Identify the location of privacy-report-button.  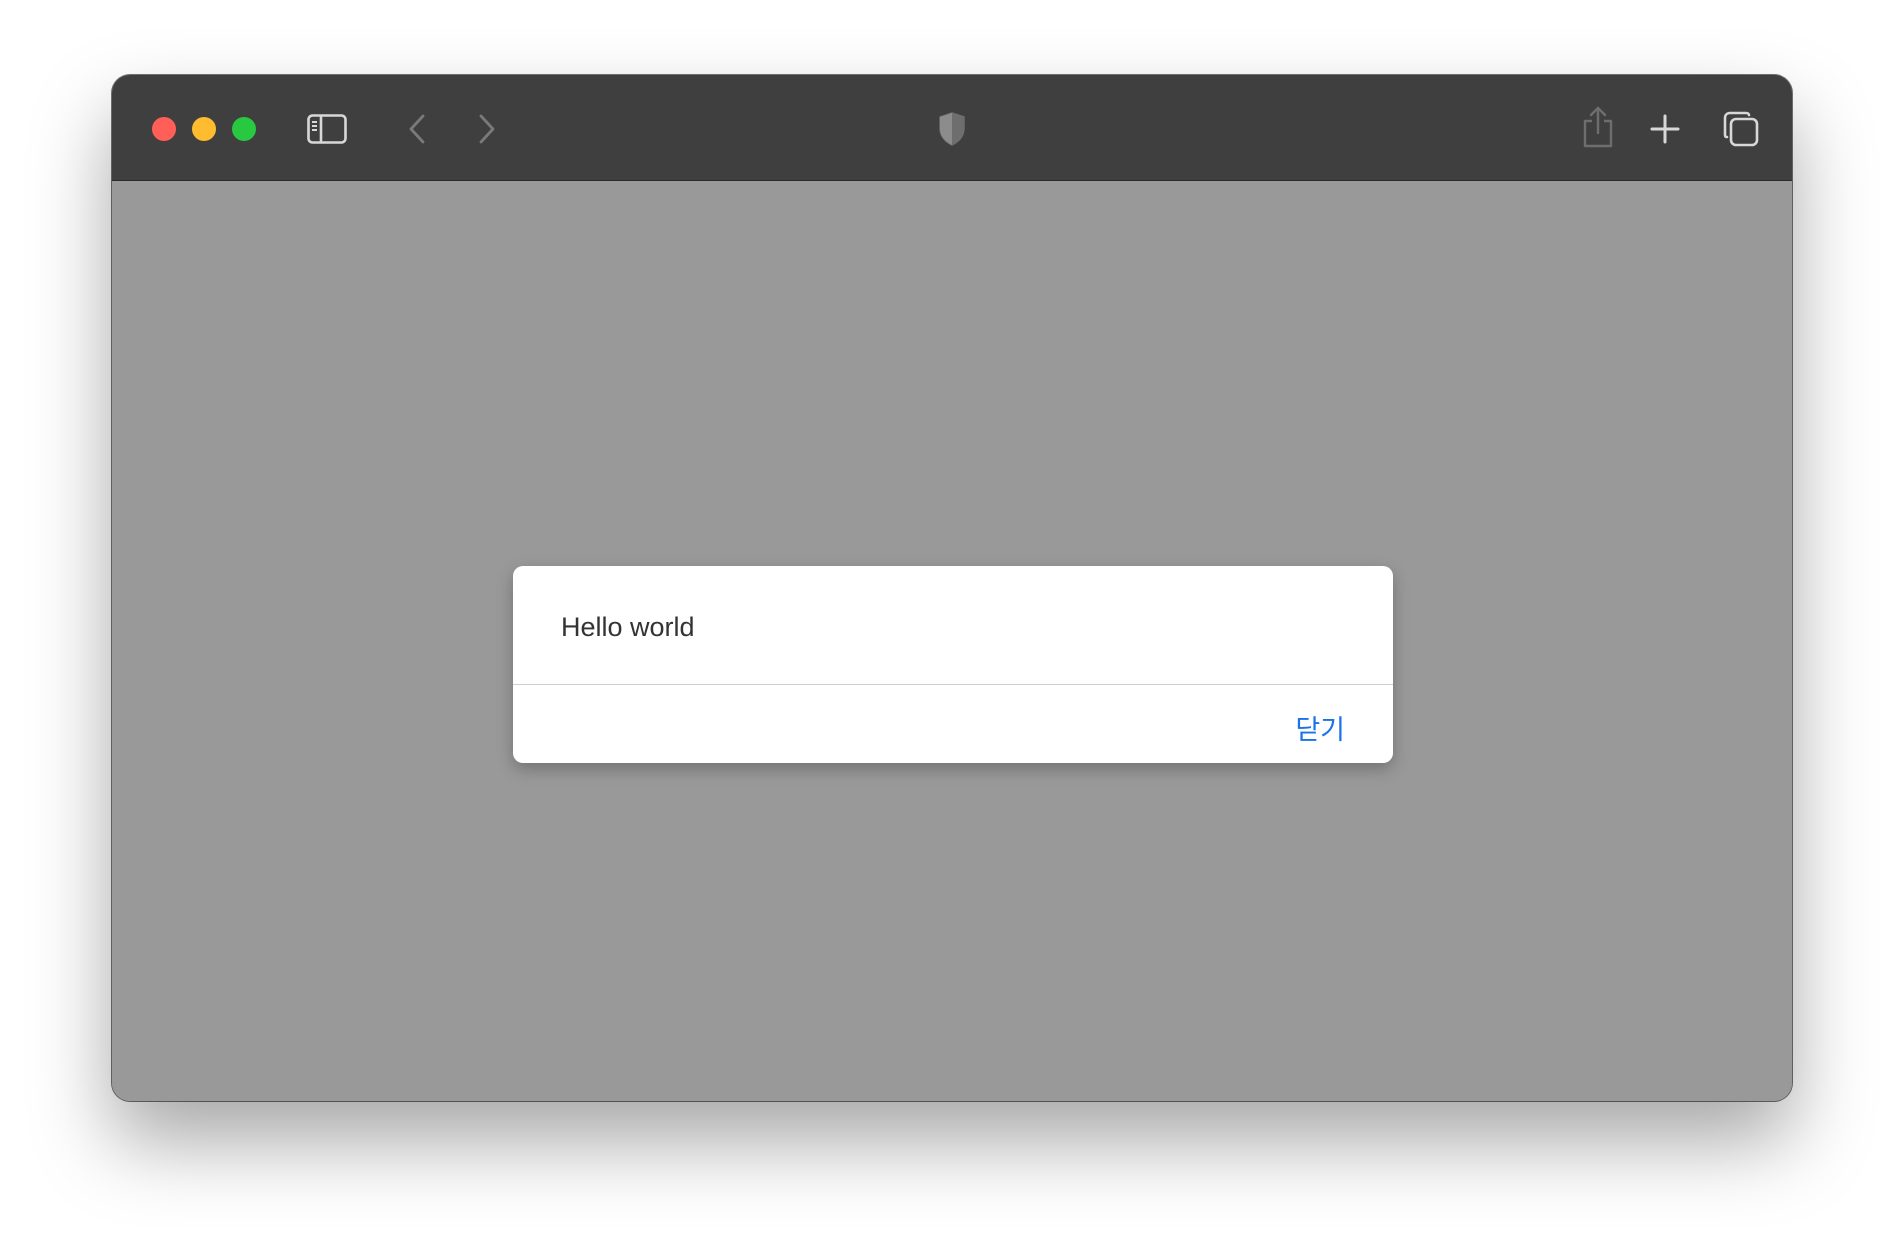
(952, 129).